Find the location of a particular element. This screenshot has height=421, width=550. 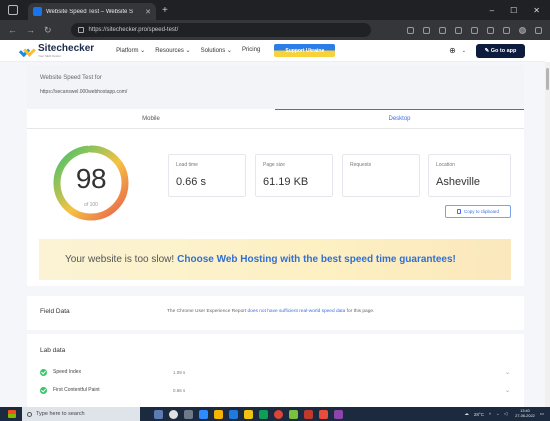

field-text-after: for this page. is located at coordinates (360, 311).